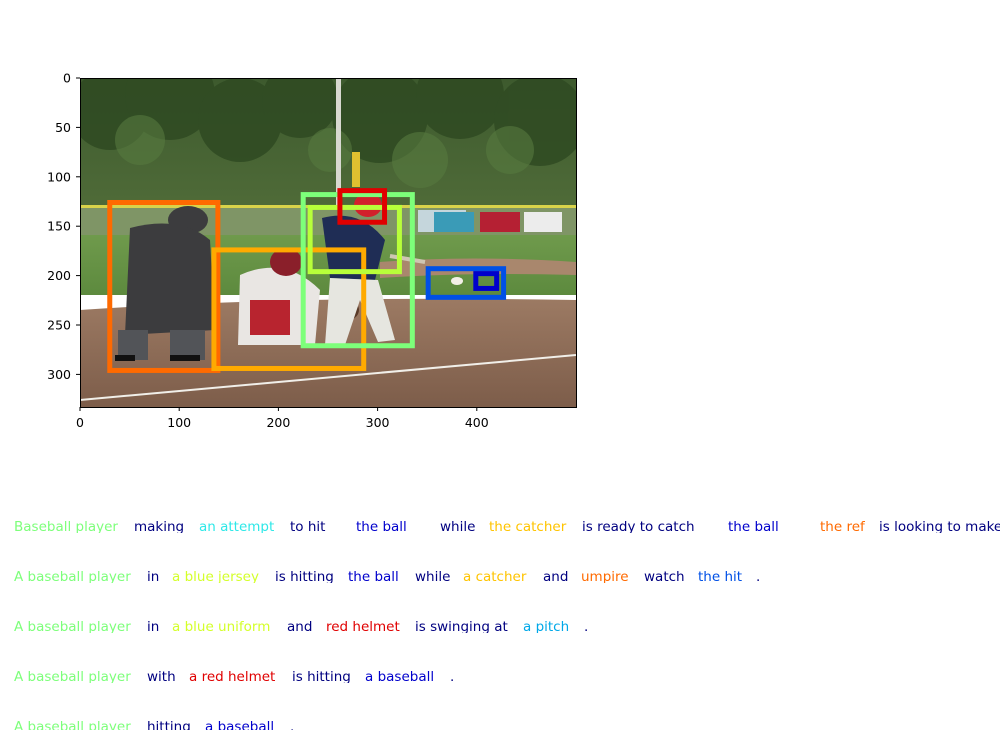 This screenshot has width=1000, height=730. I want to click on caption-segment: a blue jersey, so click(215, 576).